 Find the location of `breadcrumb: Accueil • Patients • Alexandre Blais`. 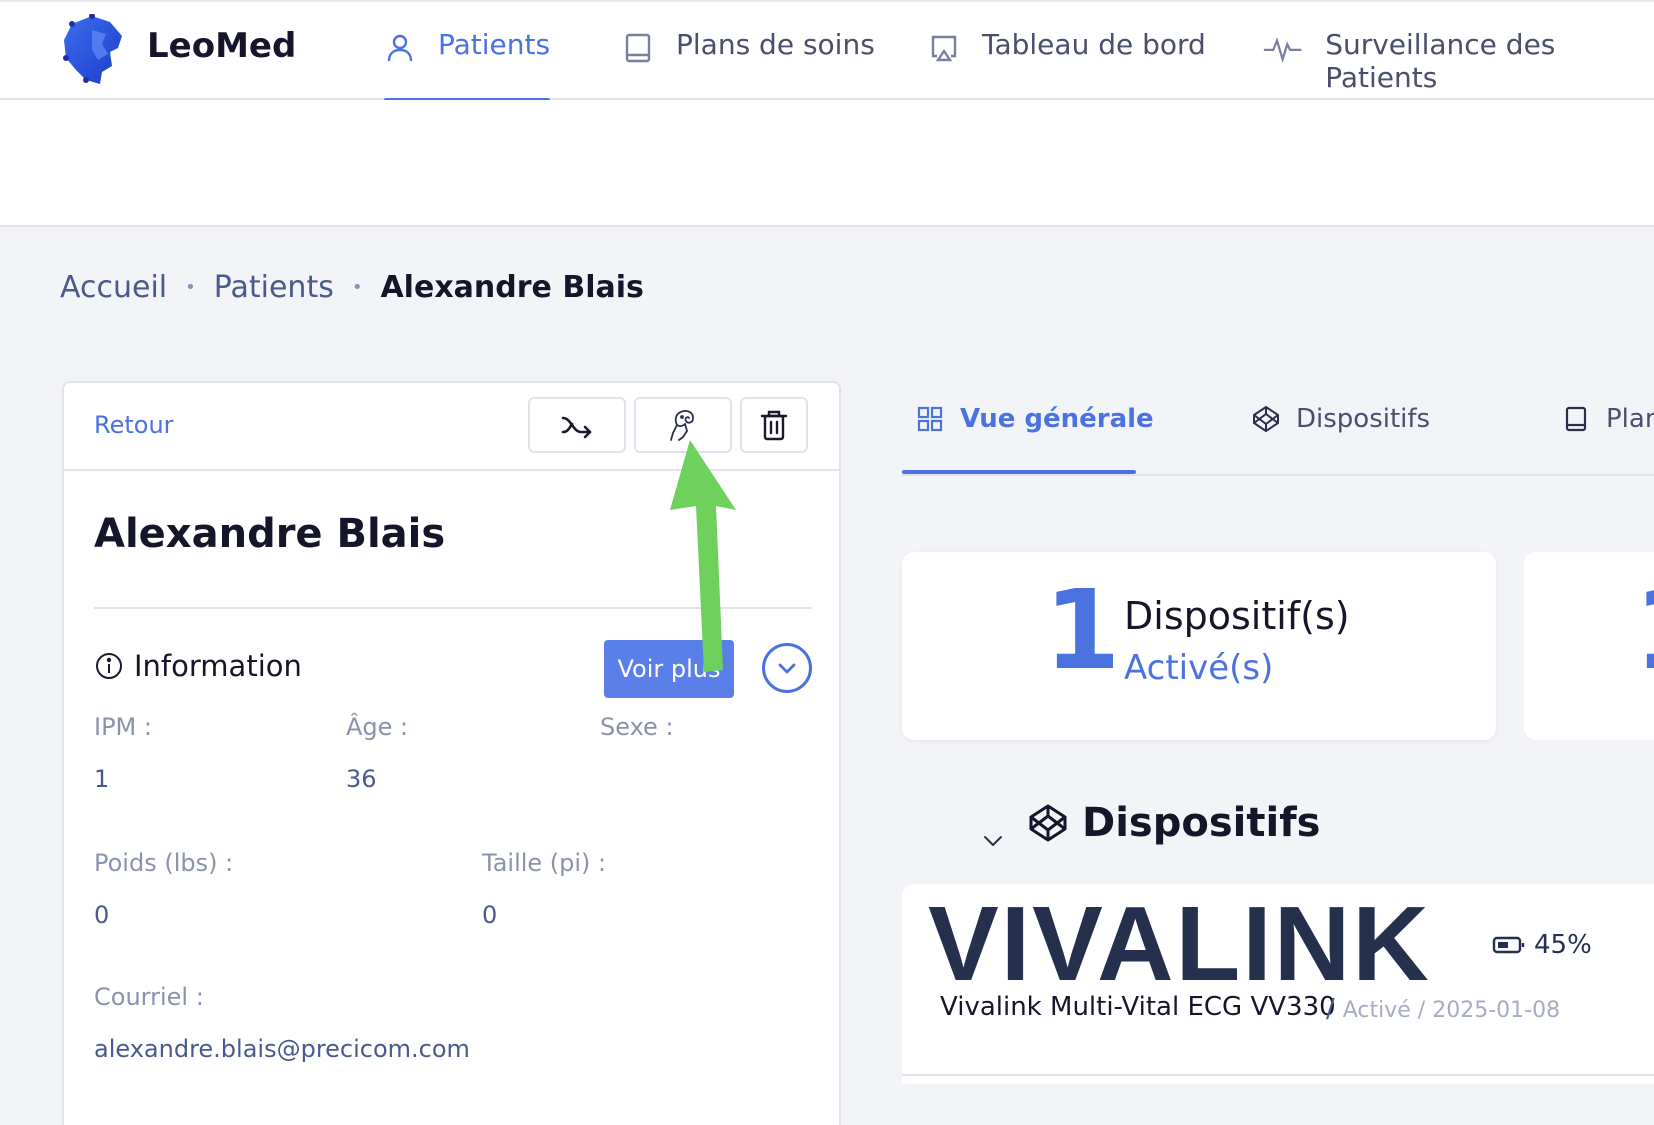

breadcrumb: Accueil • Patients • Alexandre Blais is located at coordinates (352, 287).